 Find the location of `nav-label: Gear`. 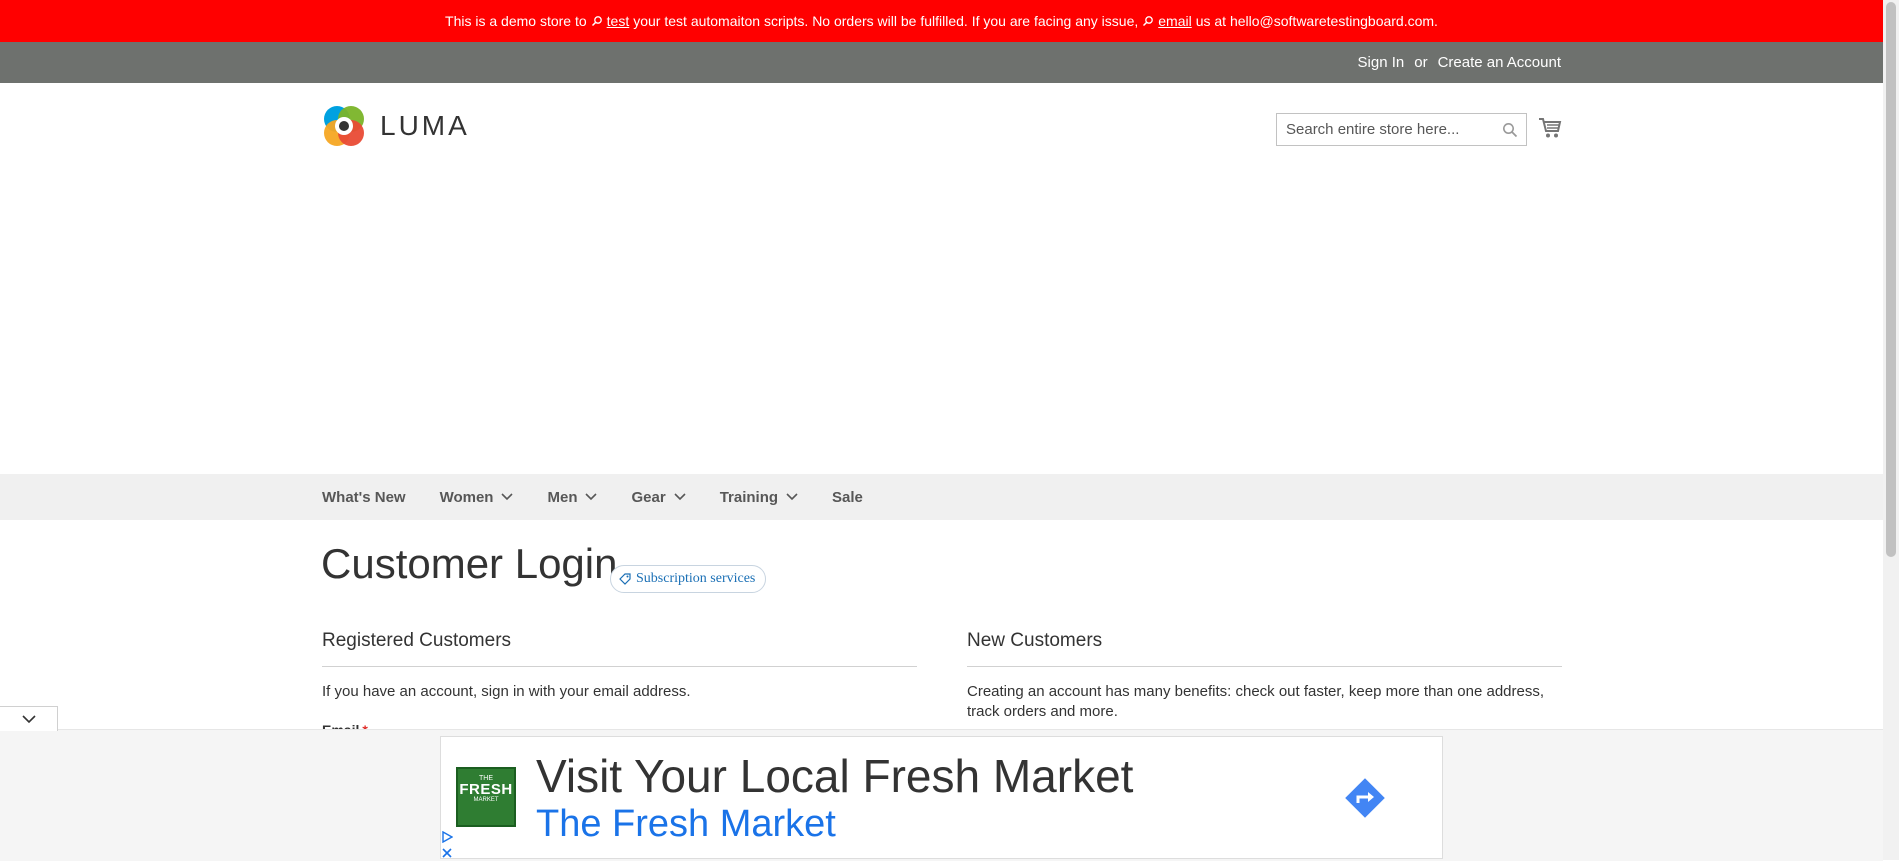

nav-label: Gear is located at coordinates (648, 497).